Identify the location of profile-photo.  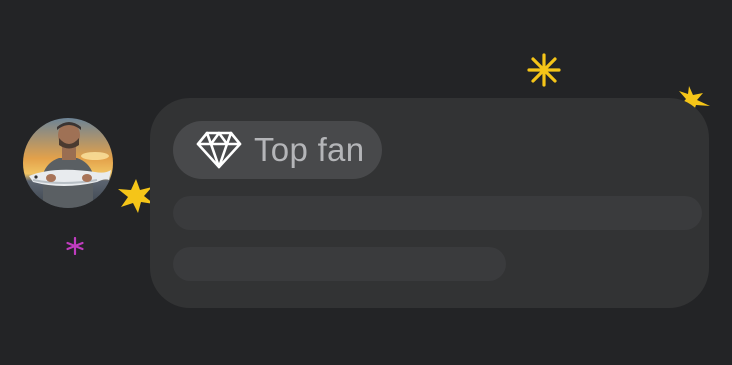
(68, 163).